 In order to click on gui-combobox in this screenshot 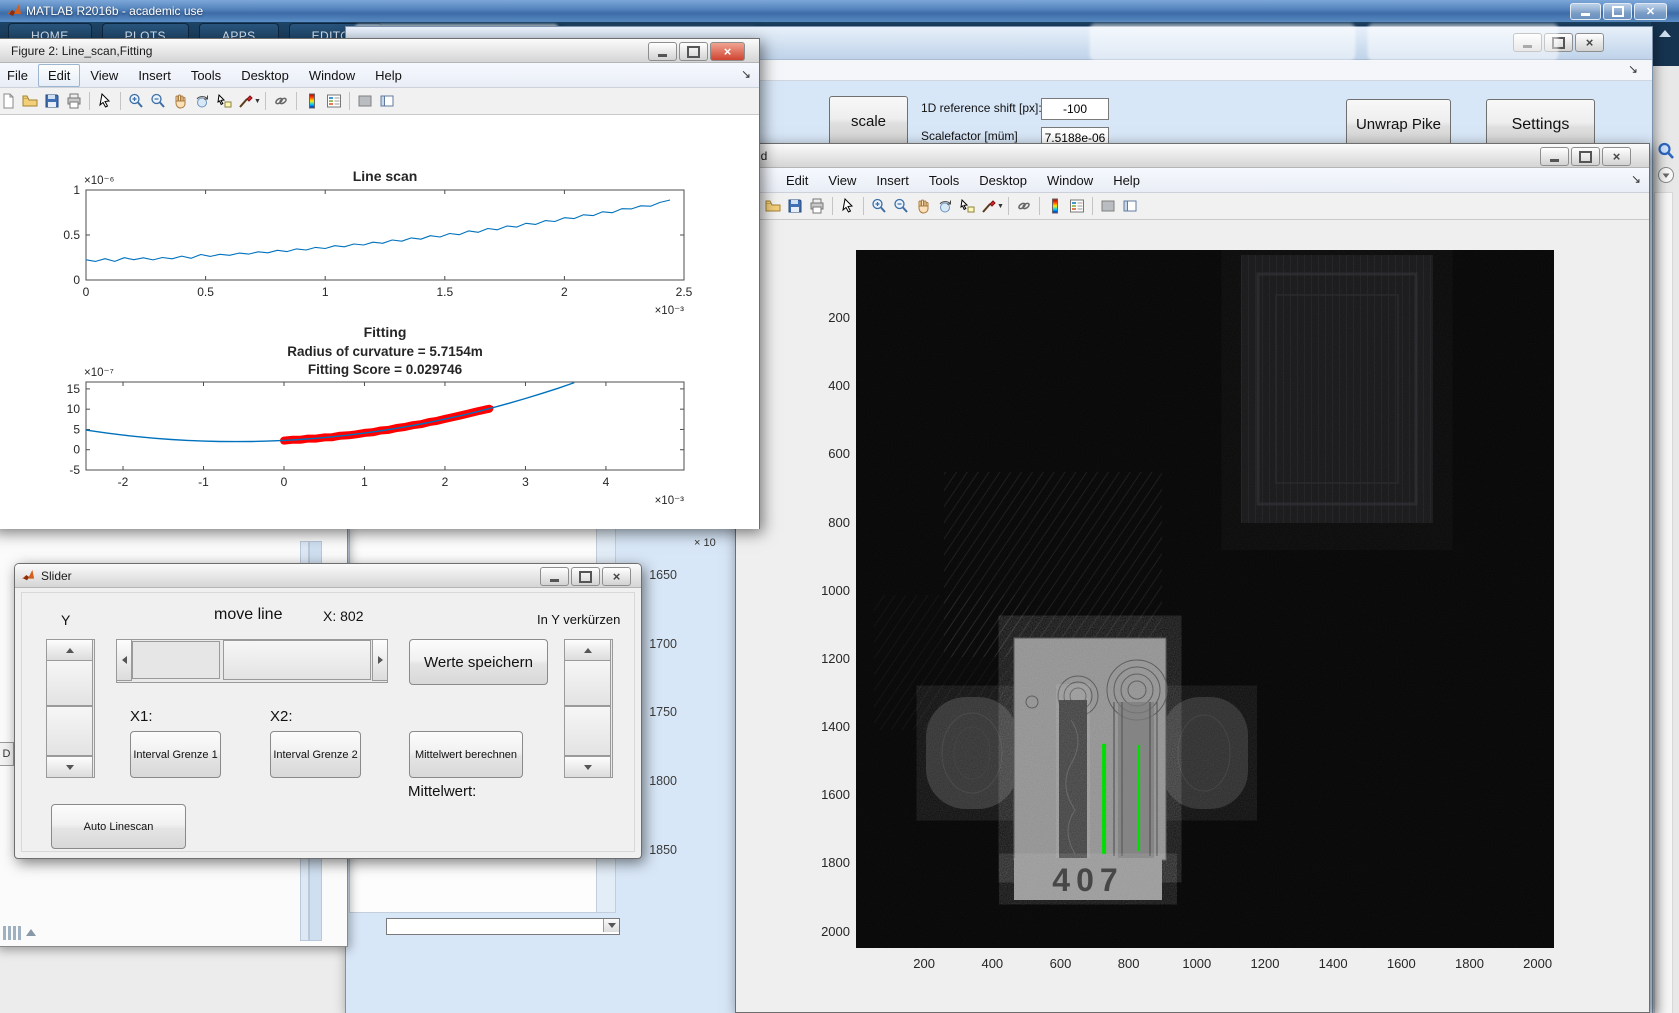, I will do `click(503, 926)`.